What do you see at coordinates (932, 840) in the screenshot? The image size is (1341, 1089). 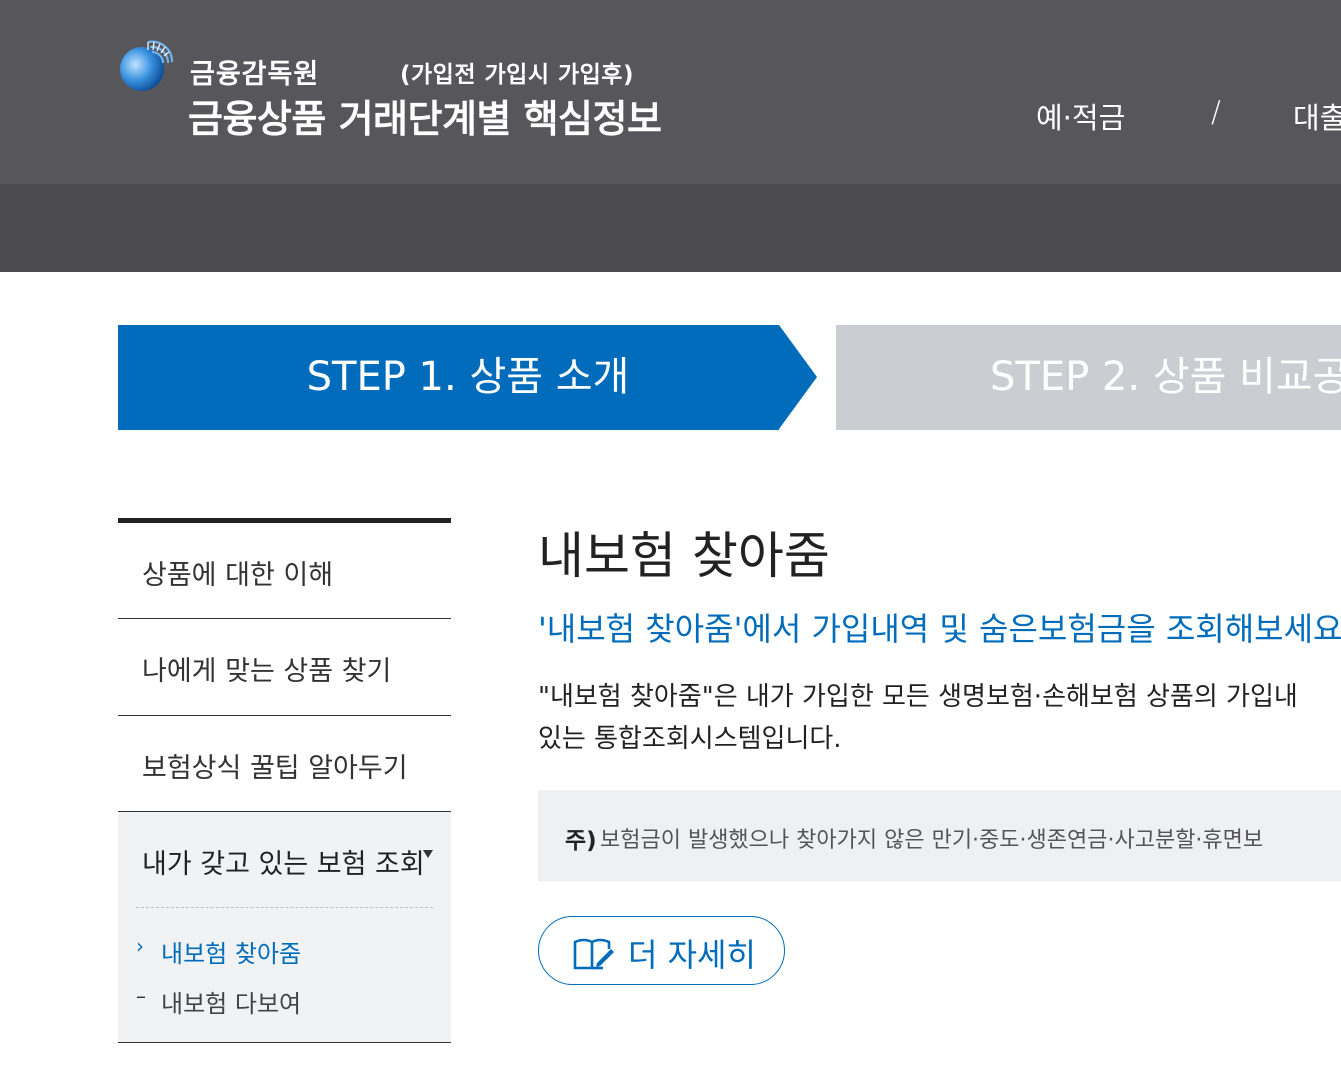 I see `note-text: 보험금이 발생했으나 찾아가지 않은 만기·중도·생존연금·사고분할·휴면보` at bounding box center [932, 840].